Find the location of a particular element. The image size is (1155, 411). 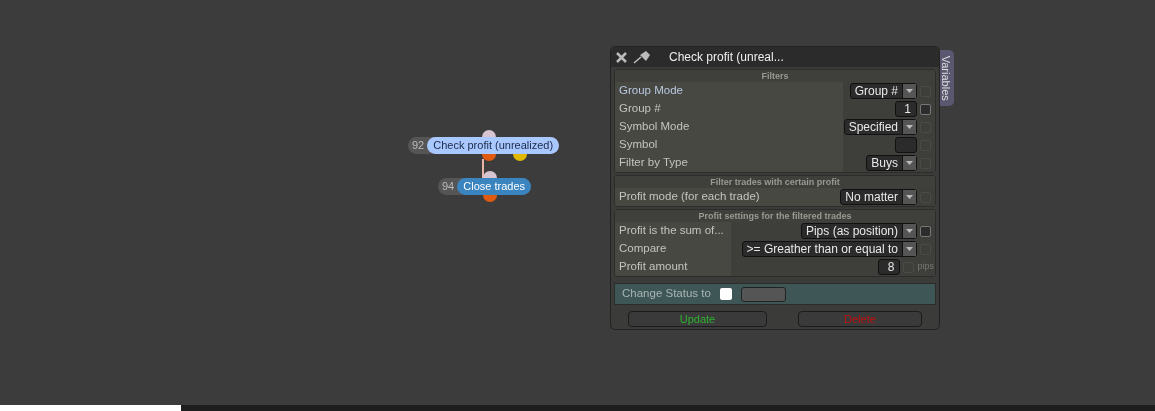

field-label: Group # is located at coordinates (640, 109).